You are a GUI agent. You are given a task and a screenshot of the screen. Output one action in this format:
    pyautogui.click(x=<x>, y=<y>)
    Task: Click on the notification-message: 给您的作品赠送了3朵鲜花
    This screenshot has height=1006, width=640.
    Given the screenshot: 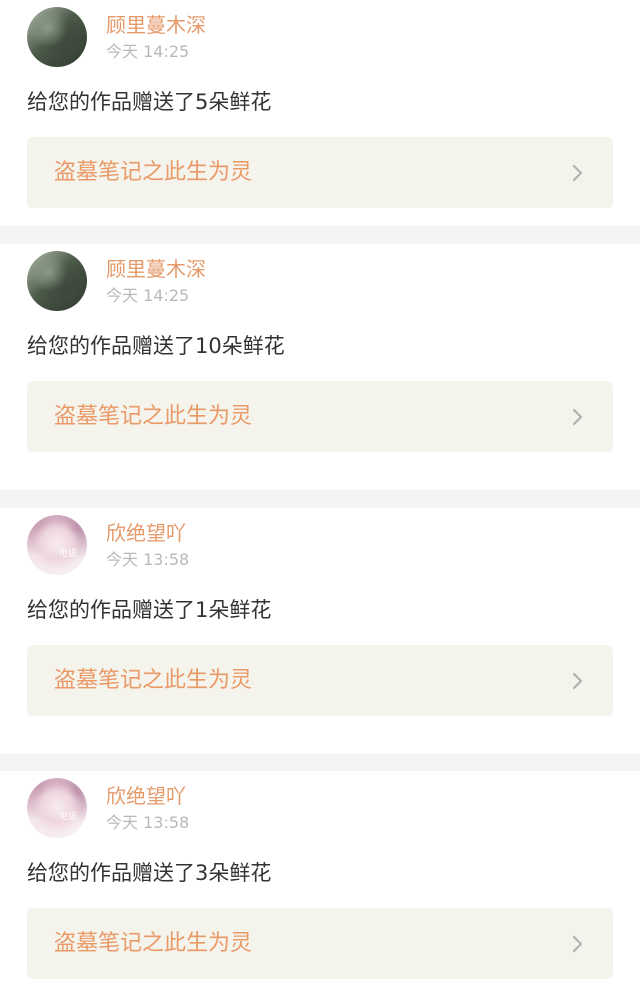 What is the action you would take?
    pyautogui.click(x=149, y=873)
    